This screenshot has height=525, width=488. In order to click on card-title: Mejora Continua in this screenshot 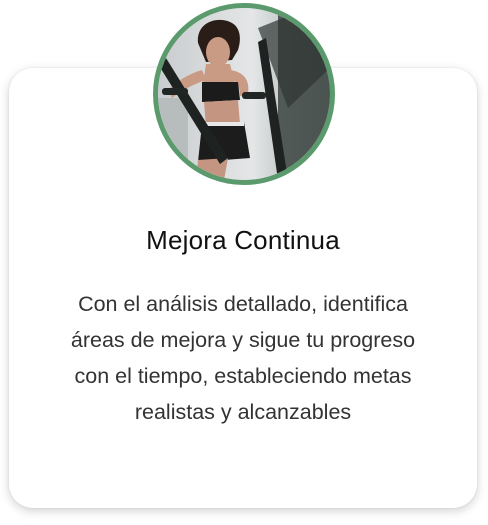, I will do `click(243, 240)`.